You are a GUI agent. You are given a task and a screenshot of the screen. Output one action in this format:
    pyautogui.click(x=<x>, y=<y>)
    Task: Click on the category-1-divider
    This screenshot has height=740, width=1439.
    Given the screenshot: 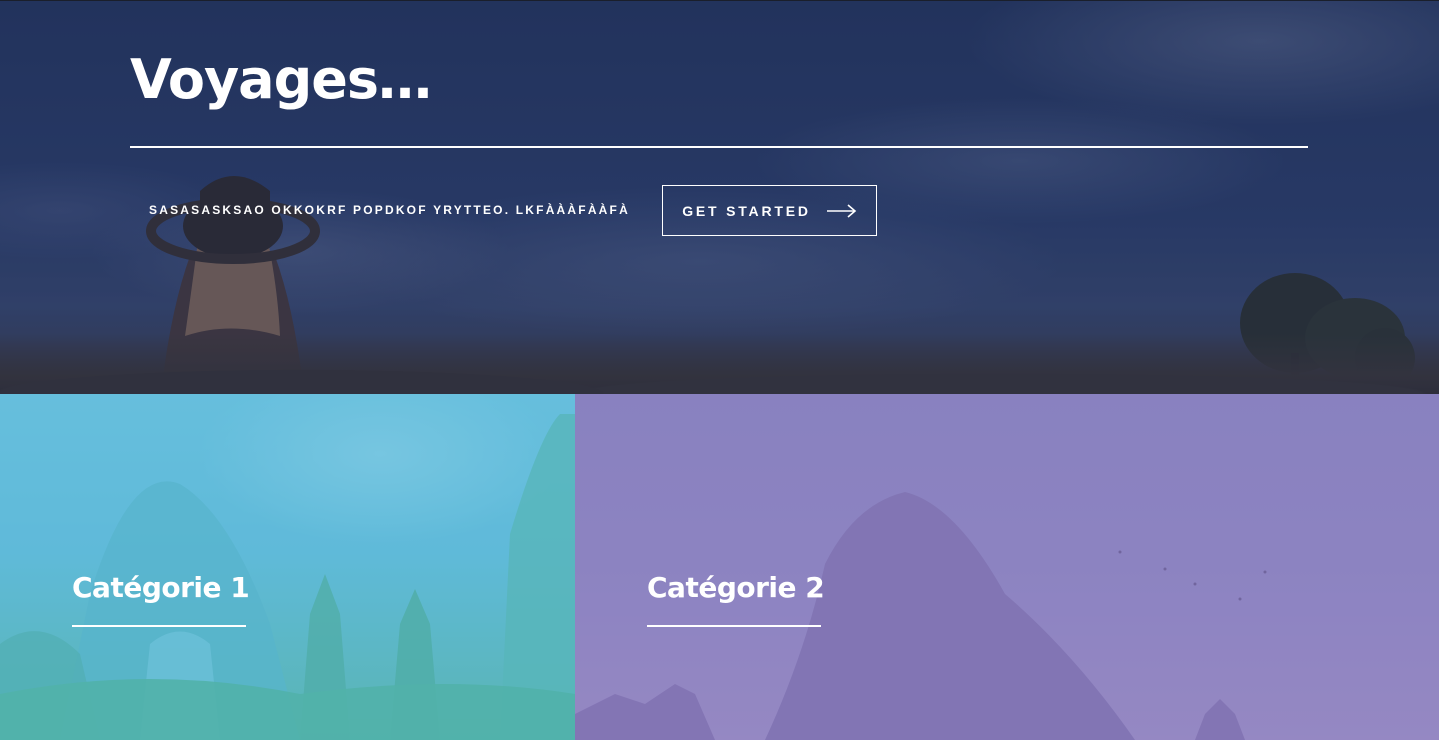 What is the action you would take?
    pyautogui.click(x=159, y=626)
    